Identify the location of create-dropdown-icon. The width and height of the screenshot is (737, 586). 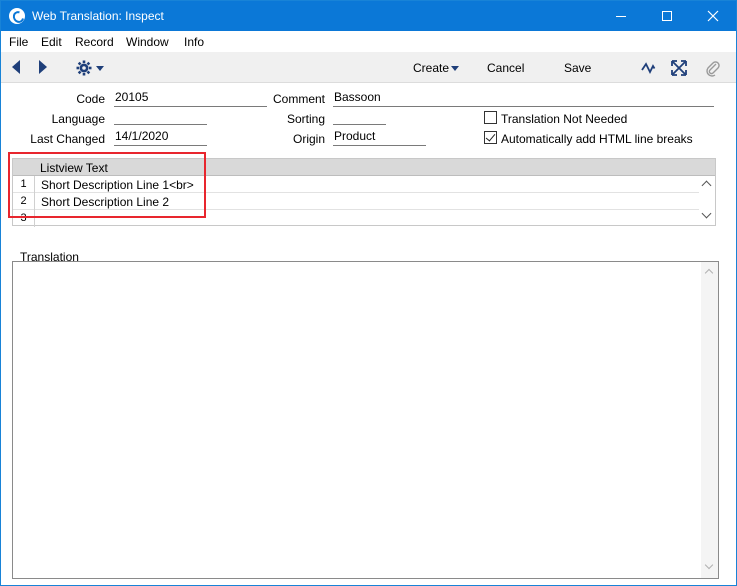
(455, 68).